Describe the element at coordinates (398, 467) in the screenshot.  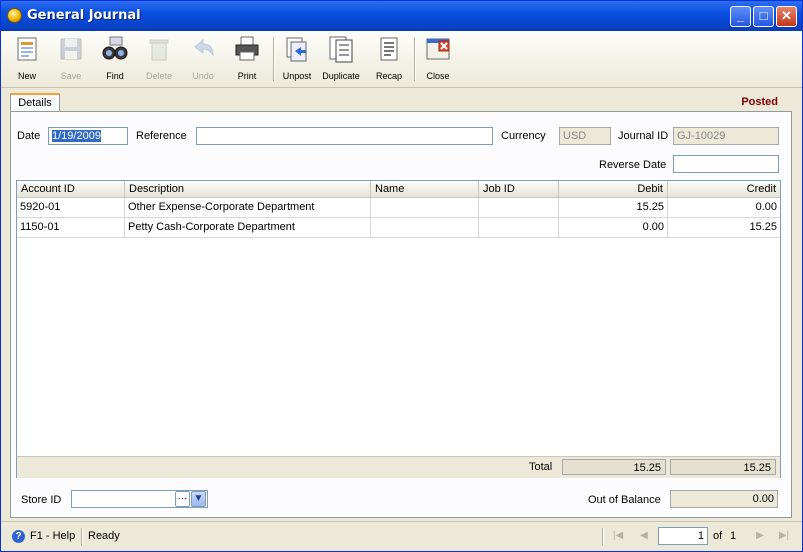
I see `grid-footer: Total 15.25 15.25` at that location.